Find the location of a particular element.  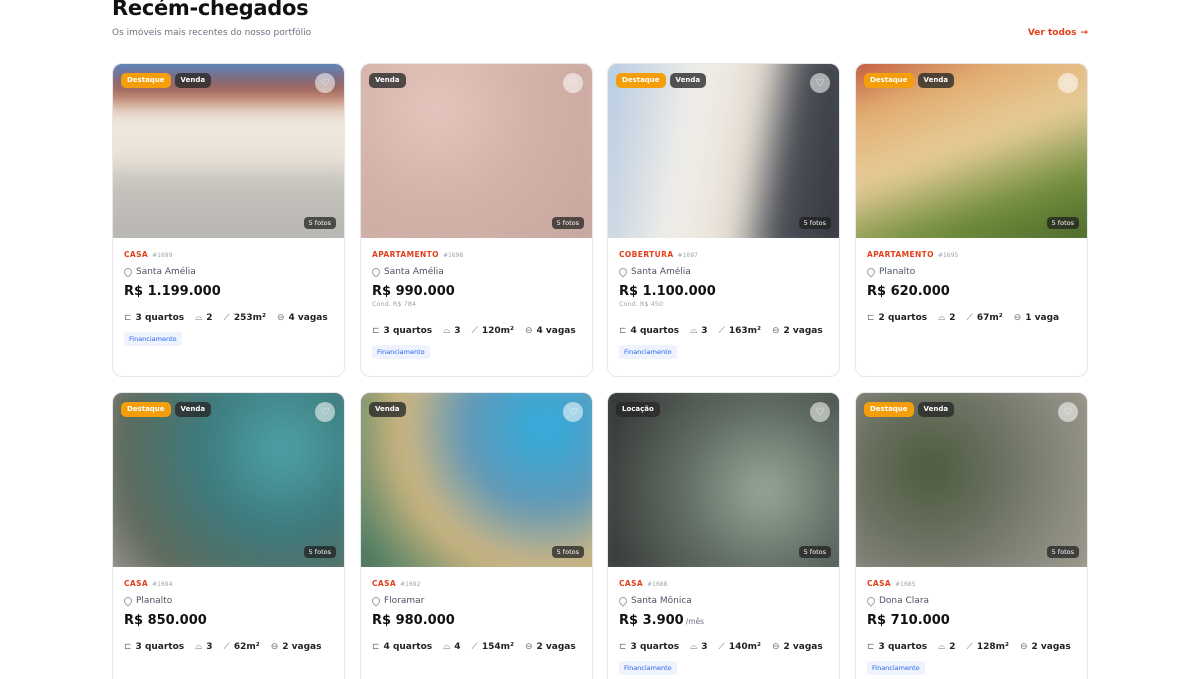

area-value: 120m² is located at coordinates (497, 331).